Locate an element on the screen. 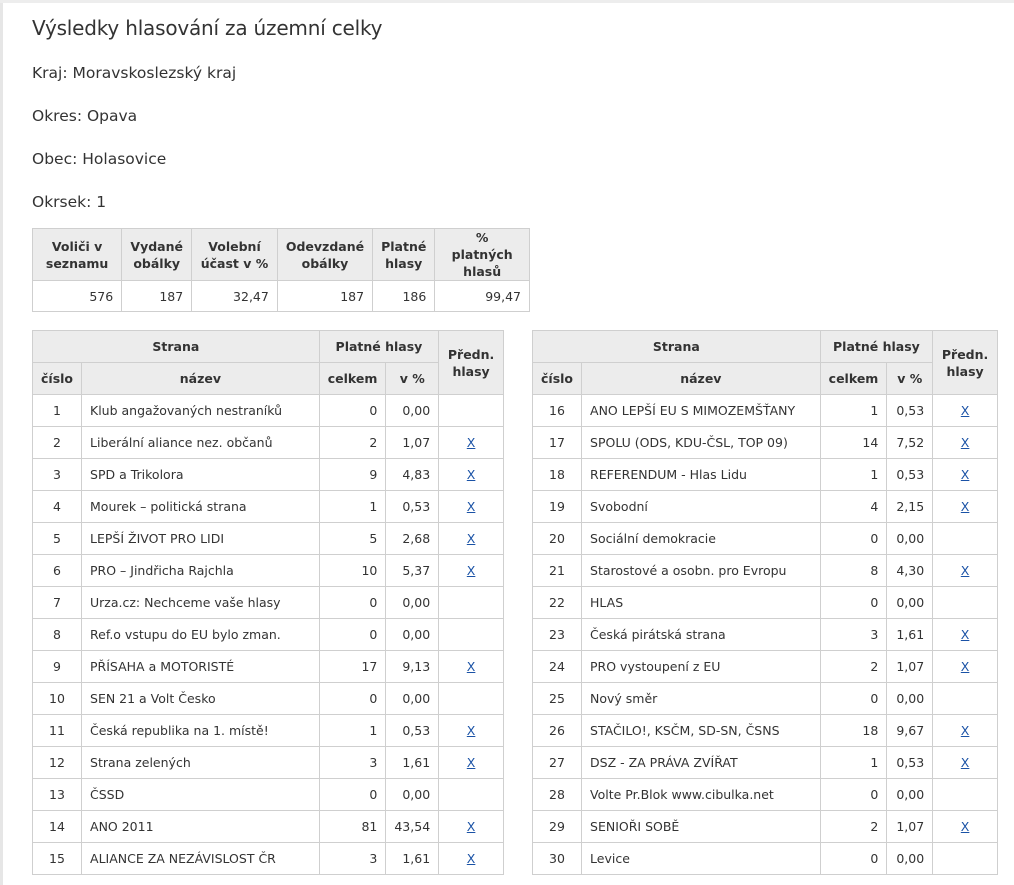  table-row: 1 Klub angažovaných nestraníků 0 0,00 is located at coordinates (267, 410).